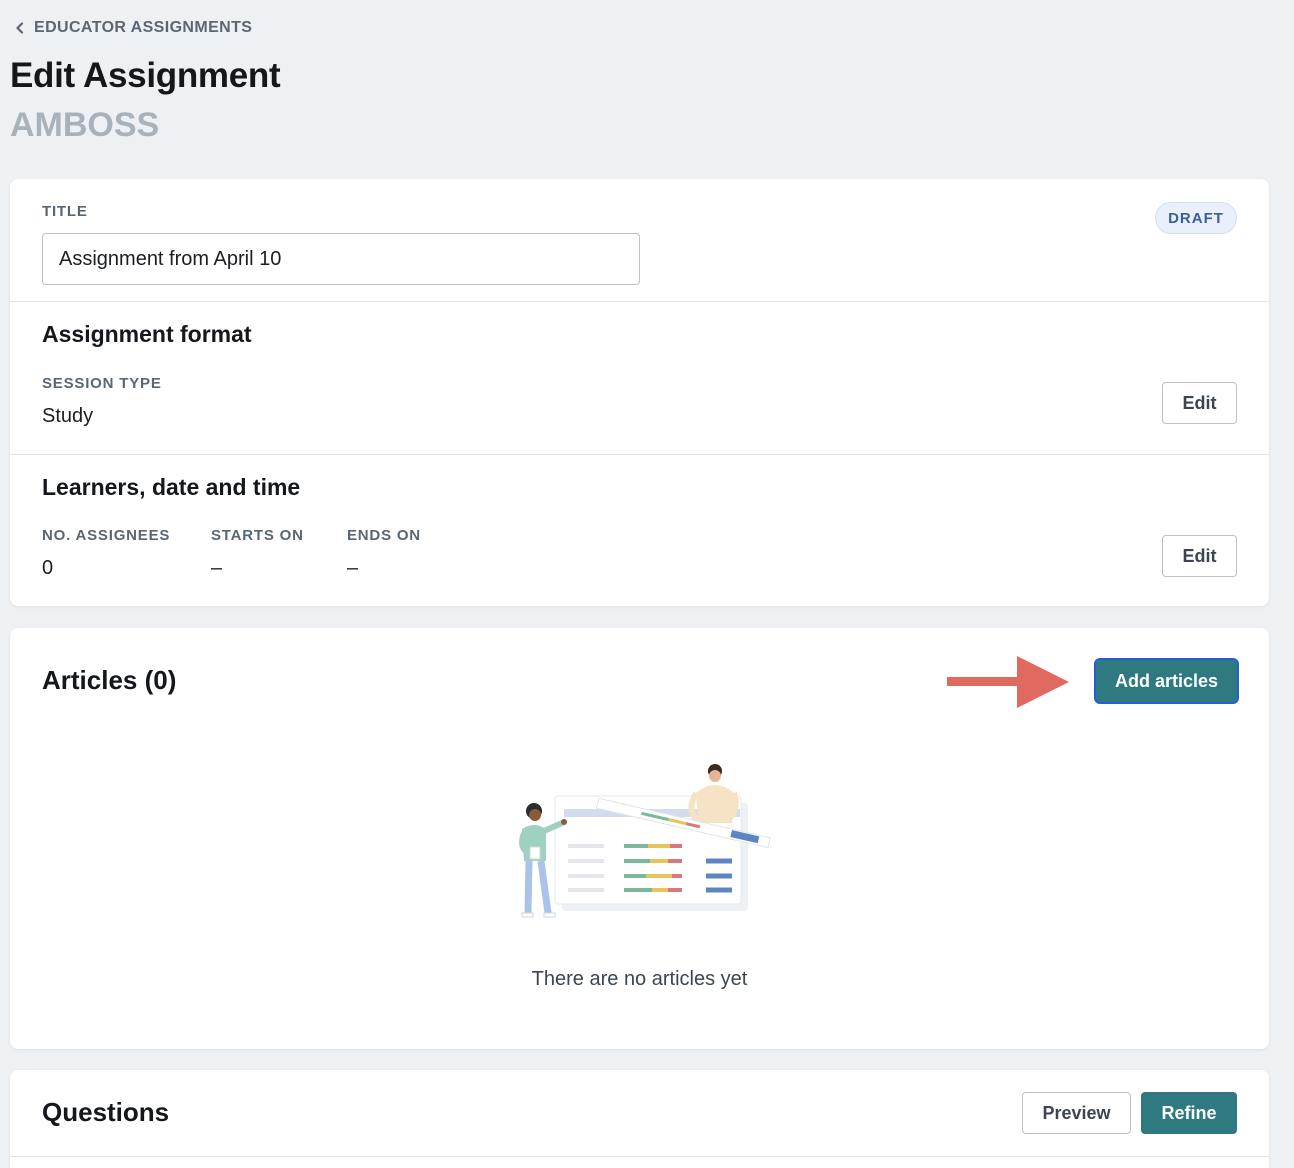 This screenshot has height=1168, width=1294. What do you see at coordinates (106, 1112) in the screenshot?
I see `questions-heading: Questions` at bounding box center [106, 1112].